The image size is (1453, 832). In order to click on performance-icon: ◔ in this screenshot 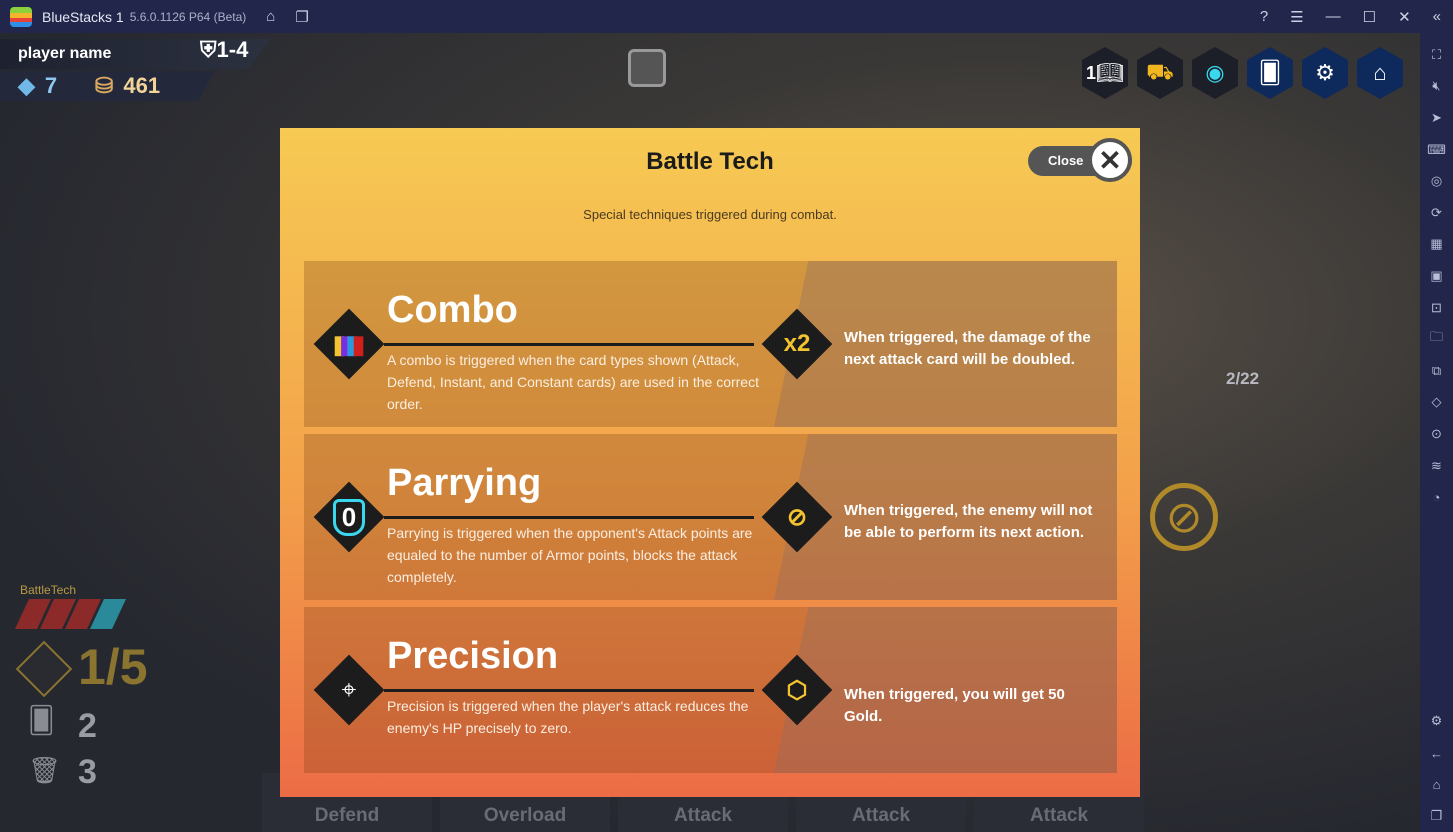, I will do `click(1437, 497)`.